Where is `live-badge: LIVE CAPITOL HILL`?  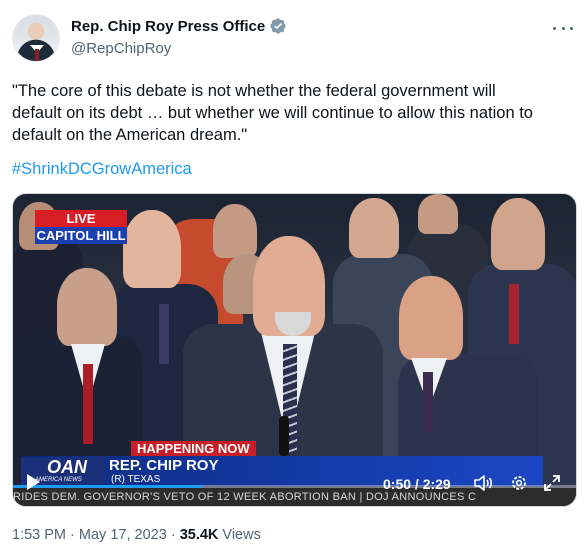 live-badge: LIVE CAPITOL HILL is located at coordinates (81, 227).